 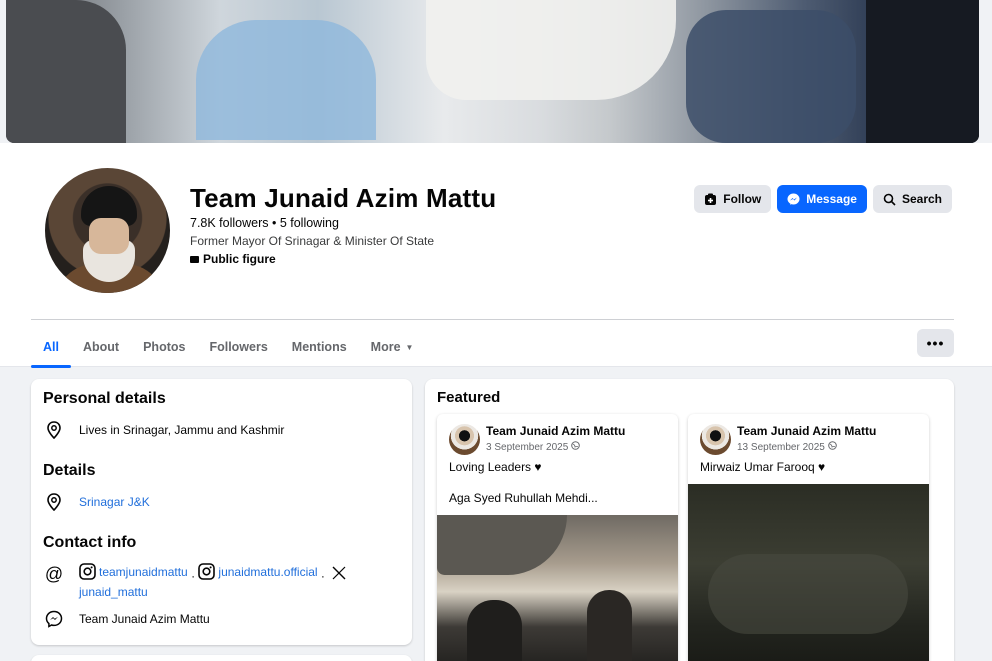 What do you see at coordinates (763, 467) in the screenshot?
I see `post-text: Mirwaiz Umar Farooq ♥` at bounding box center [763, 467].